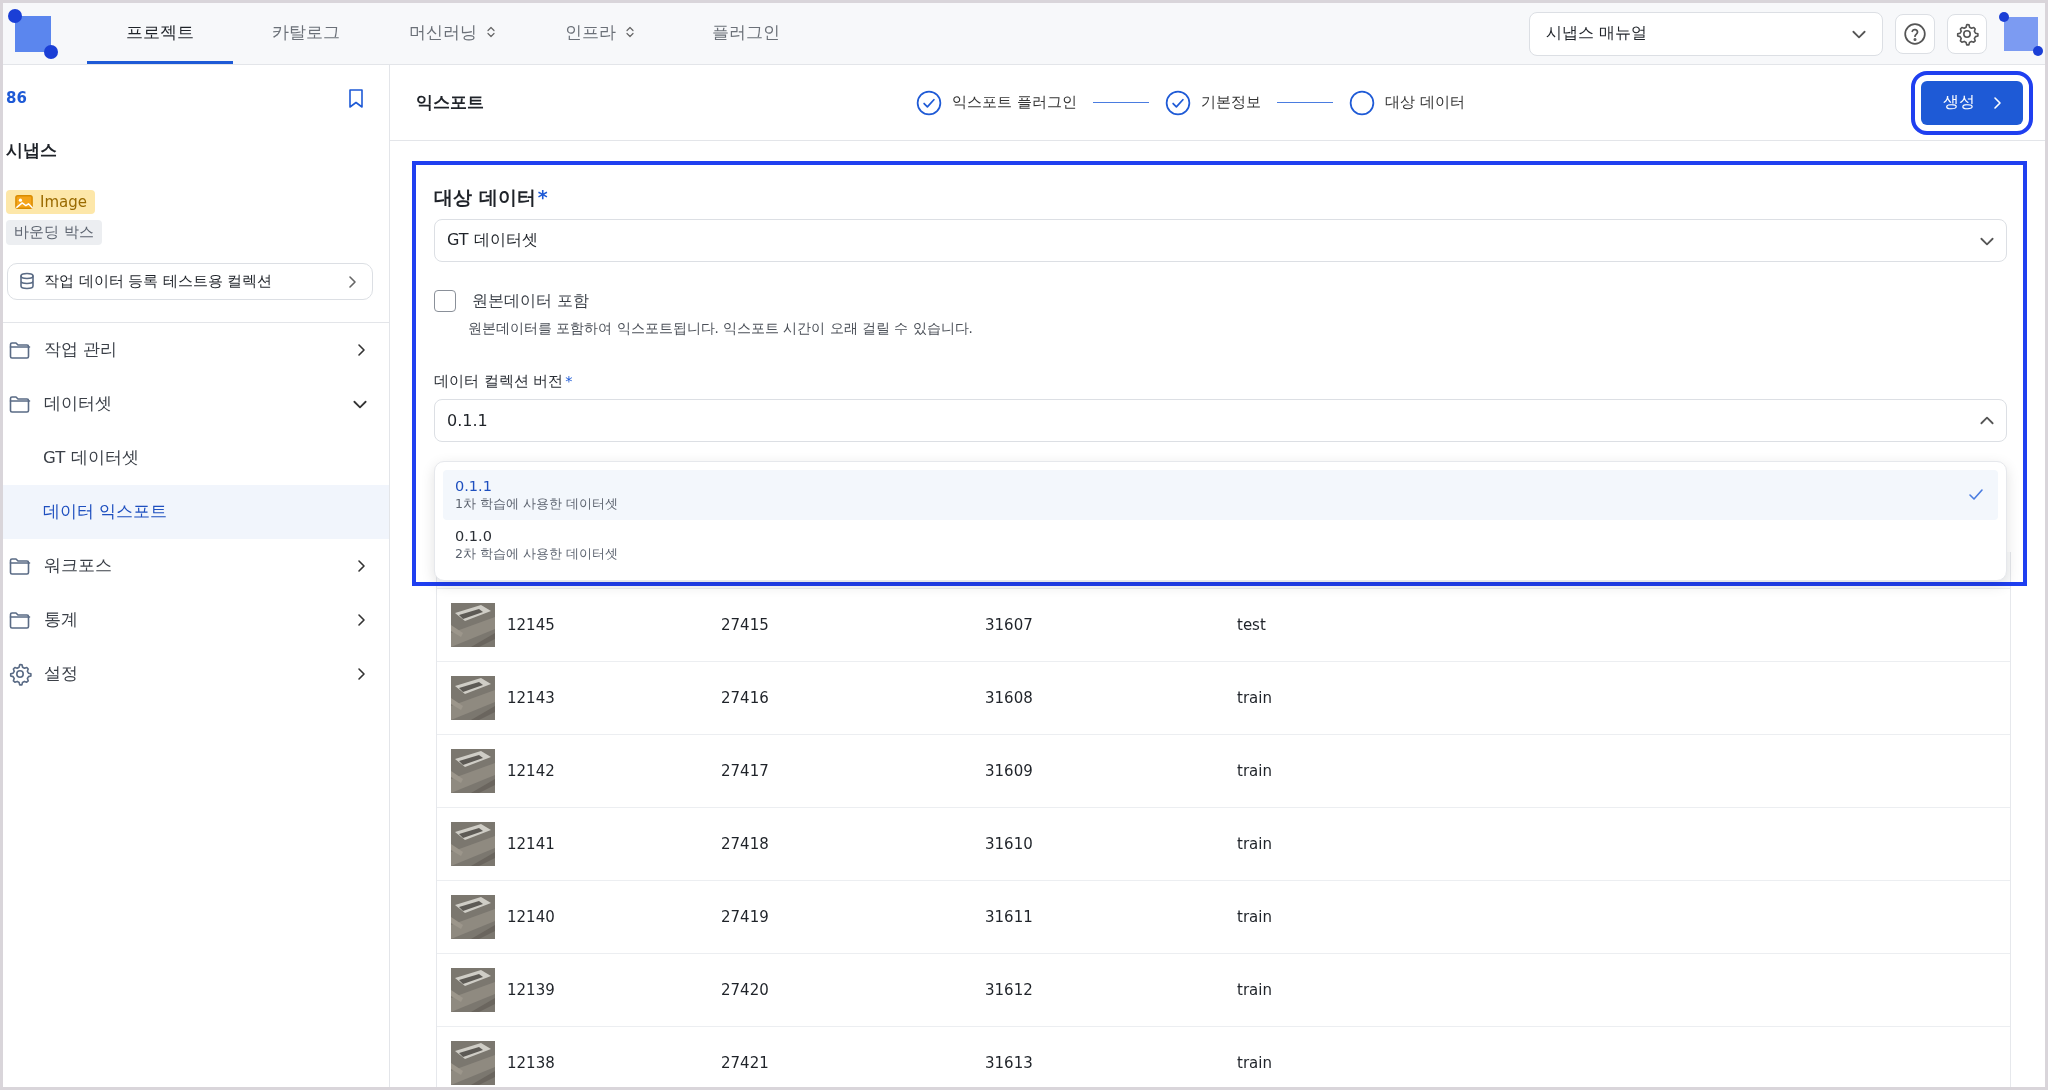 The width and height of the screenshot is (2048, 1090). I want to click on table-cell-text: 27420, so click(745, 990).